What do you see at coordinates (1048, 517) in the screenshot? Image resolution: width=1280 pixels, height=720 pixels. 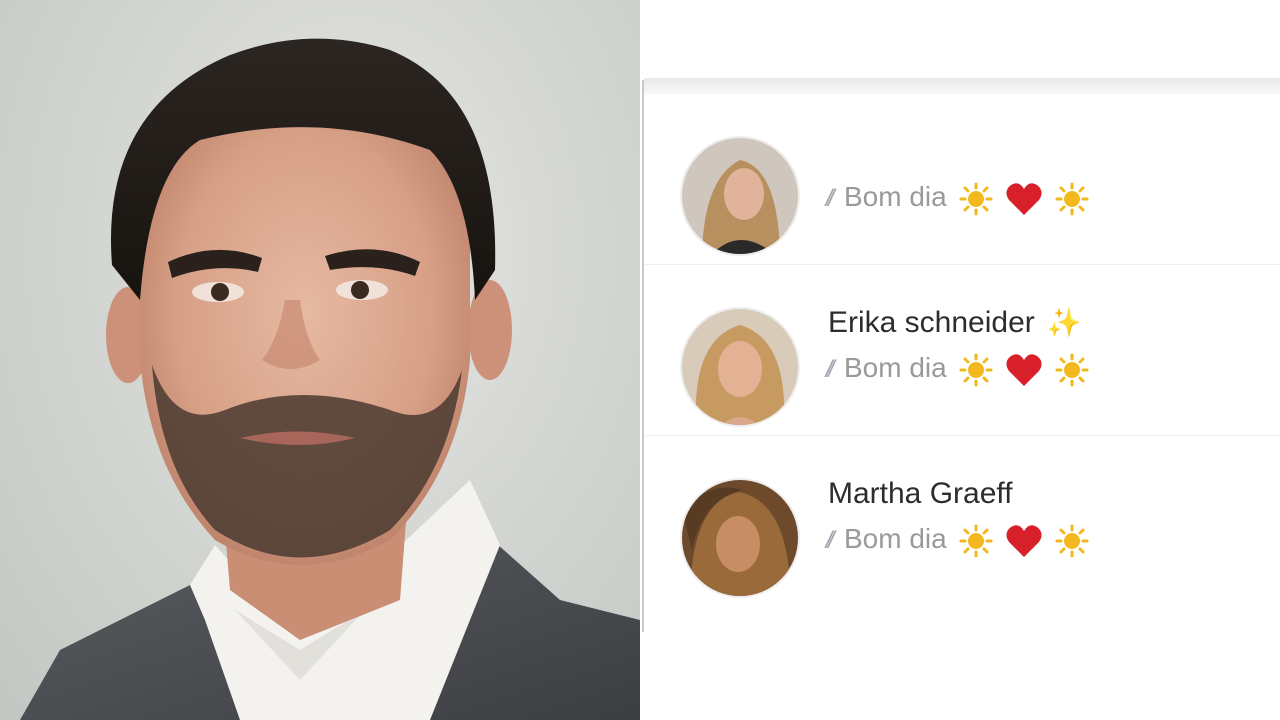 I see `conversation-text: Martha Graeff //Bom dia` at bounding box center [1048, 517].